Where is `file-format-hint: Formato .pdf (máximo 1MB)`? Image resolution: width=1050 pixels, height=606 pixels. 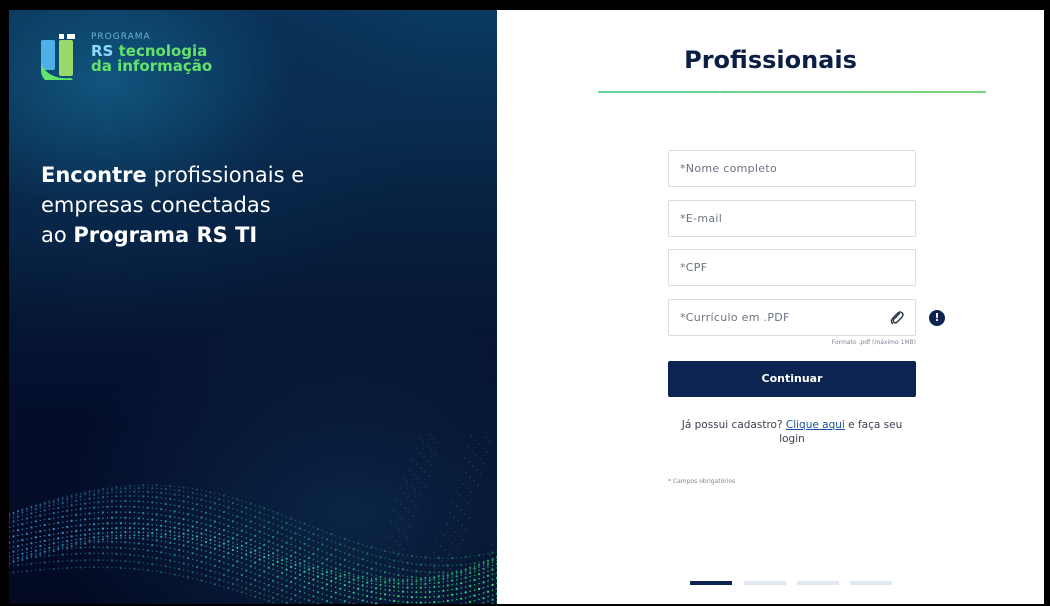 file-format-hint: Formato .pdf (máximo 1MB) is located at coordinates (873, 342).